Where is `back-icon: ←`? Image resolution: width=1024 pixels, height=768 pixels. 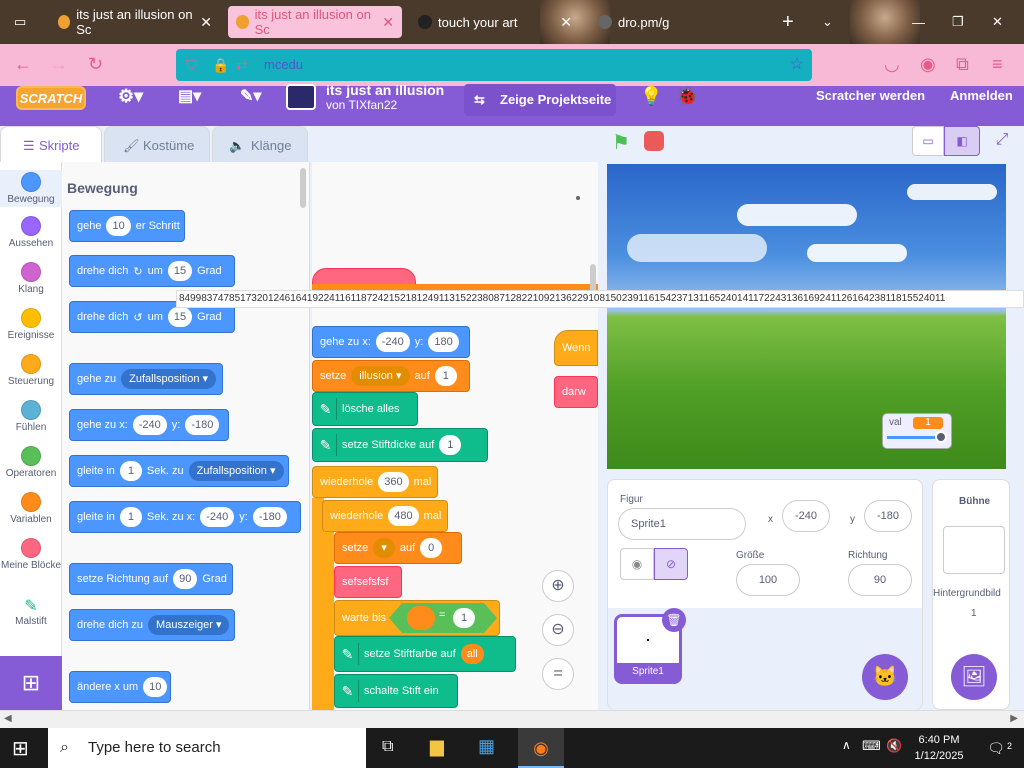 back-icon: ← is located at coordinates (23, 64).